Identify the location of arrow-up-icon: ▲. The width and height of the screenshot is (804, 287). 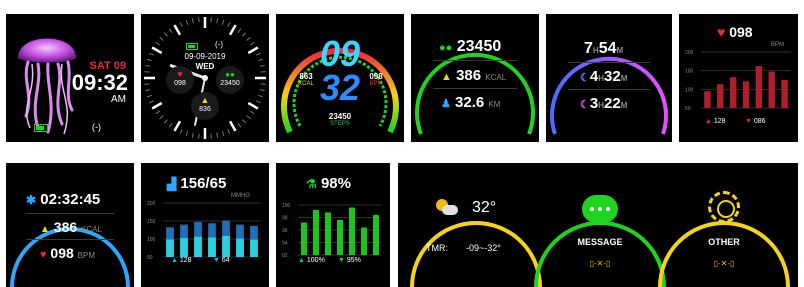
(174, 260).